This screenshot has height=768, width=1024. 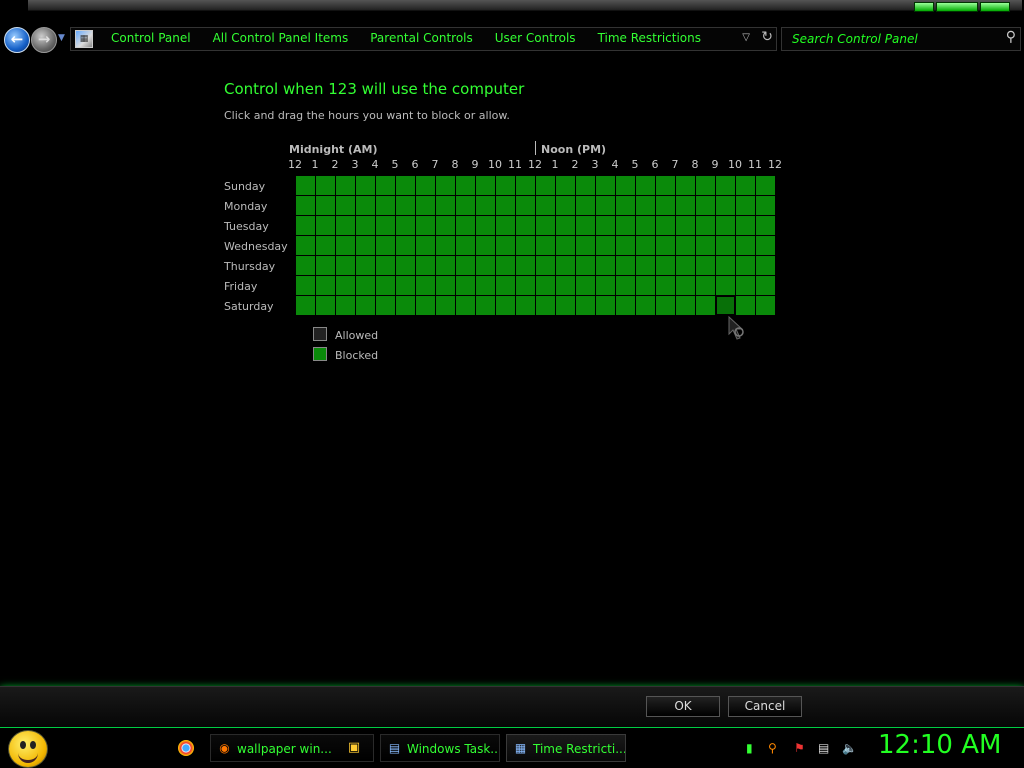 I want to click on breadcrumb-time-restrictions: Time Restrictions, so click(x=655, y=38).